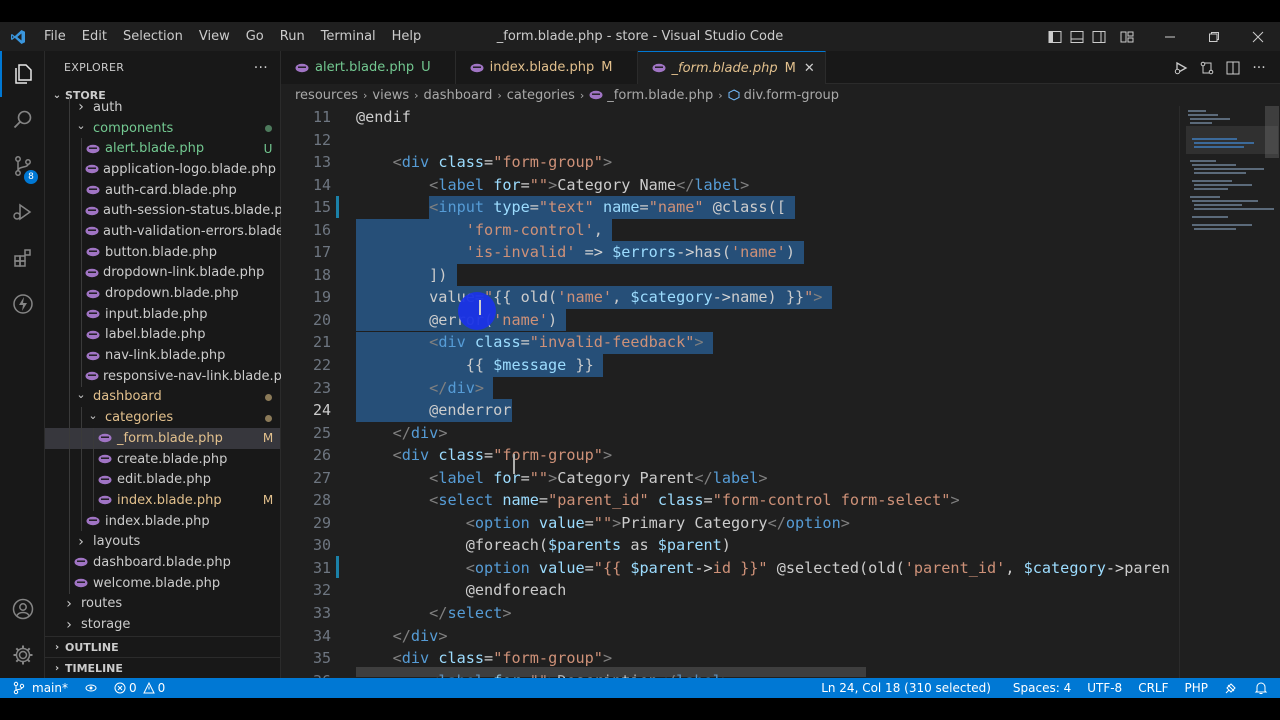  I want to click on outline-label: OUTLINE, so click(92, 647).